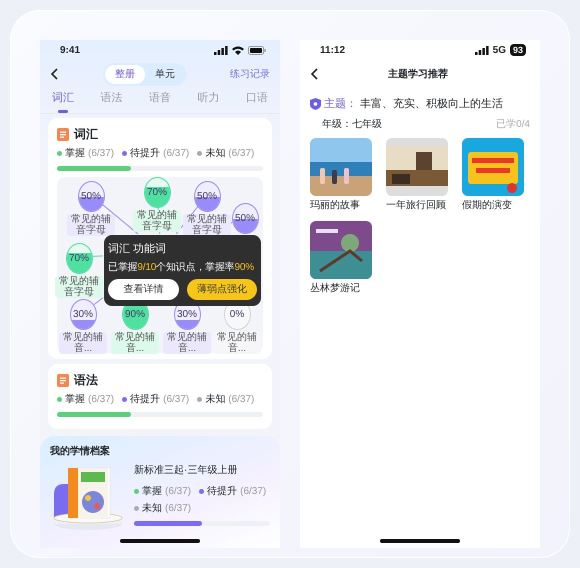 The width and height of the screenshot is (580, 568). What do you see at coordinates (221, 289) in the screenshot?
I see `strengthen-button: 薄弱点强化` at bounding box center [221, 289].